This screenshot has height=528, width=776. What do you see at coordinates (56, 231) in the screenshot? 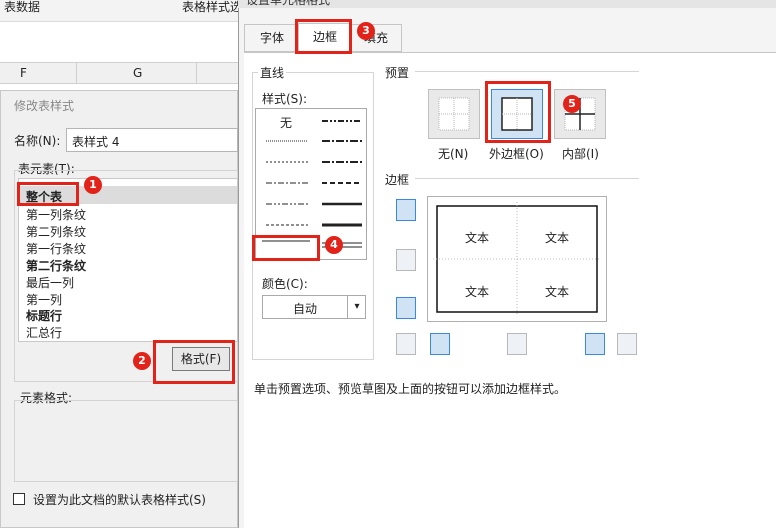
I see `list-item-second-column-stripe: 第二列条纹` at bounding box center [56, 231].